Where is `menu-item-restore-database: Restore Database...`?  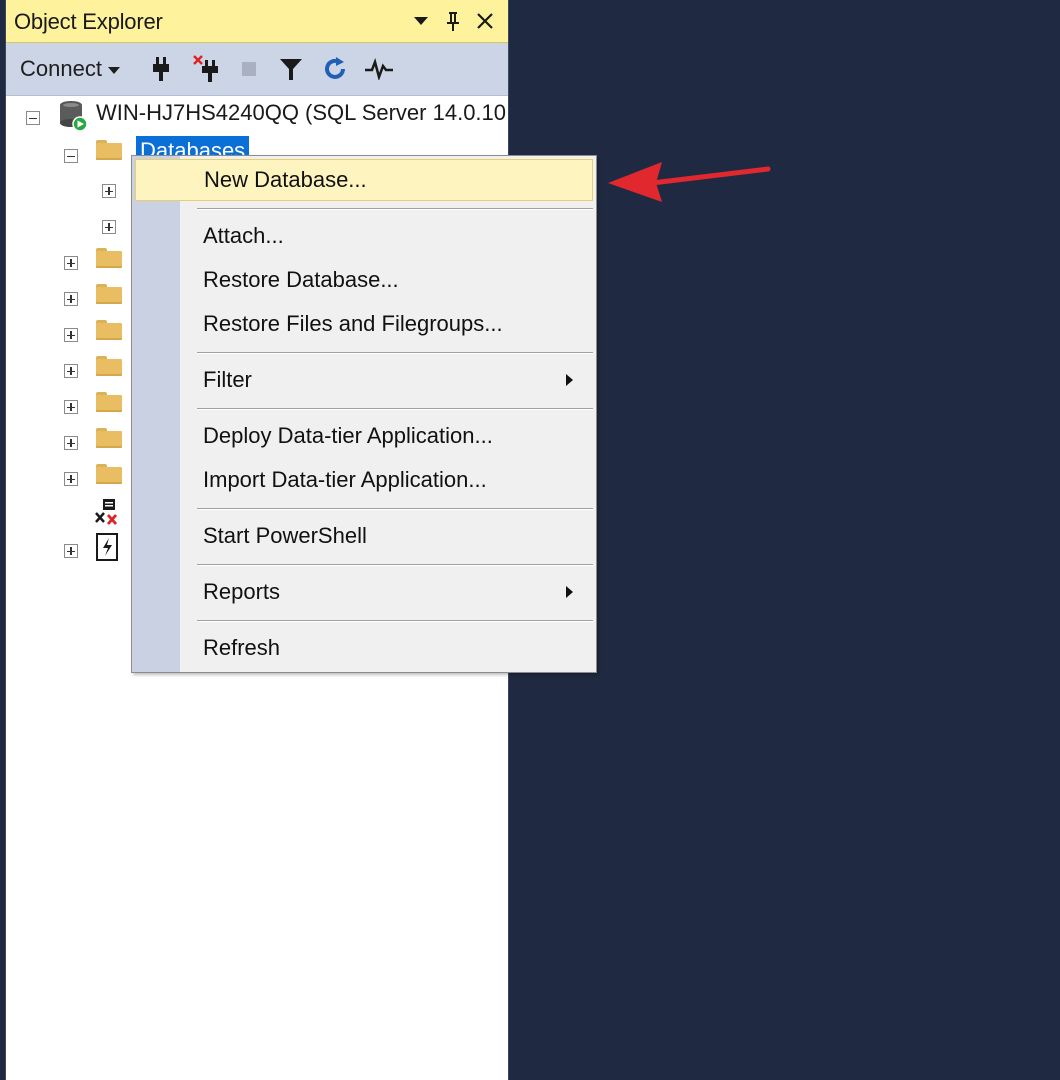
menu-item-restore-database: Restore Database... is located at coordinates (364, 280).